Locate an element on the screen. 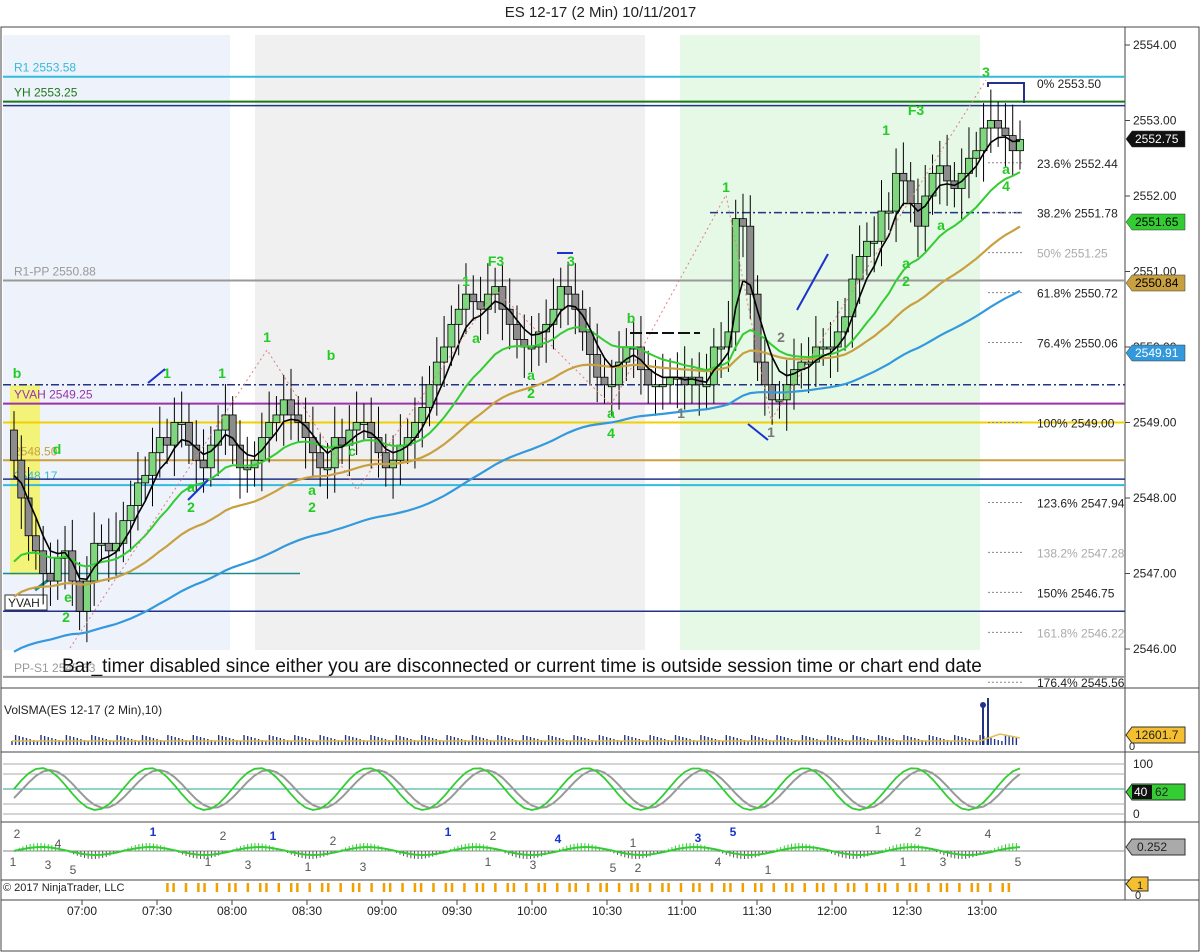 The image size is (1201, 952). wave-label: b is located at coordinates (631, 318).